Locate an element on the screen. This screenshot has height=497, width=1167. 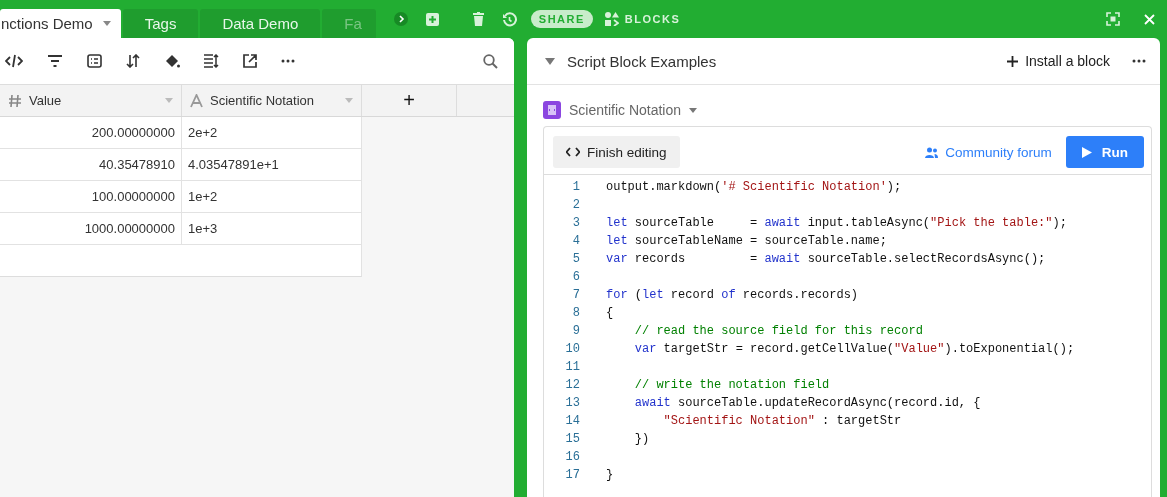
number-field-icon is located at coordinates (15, 100).